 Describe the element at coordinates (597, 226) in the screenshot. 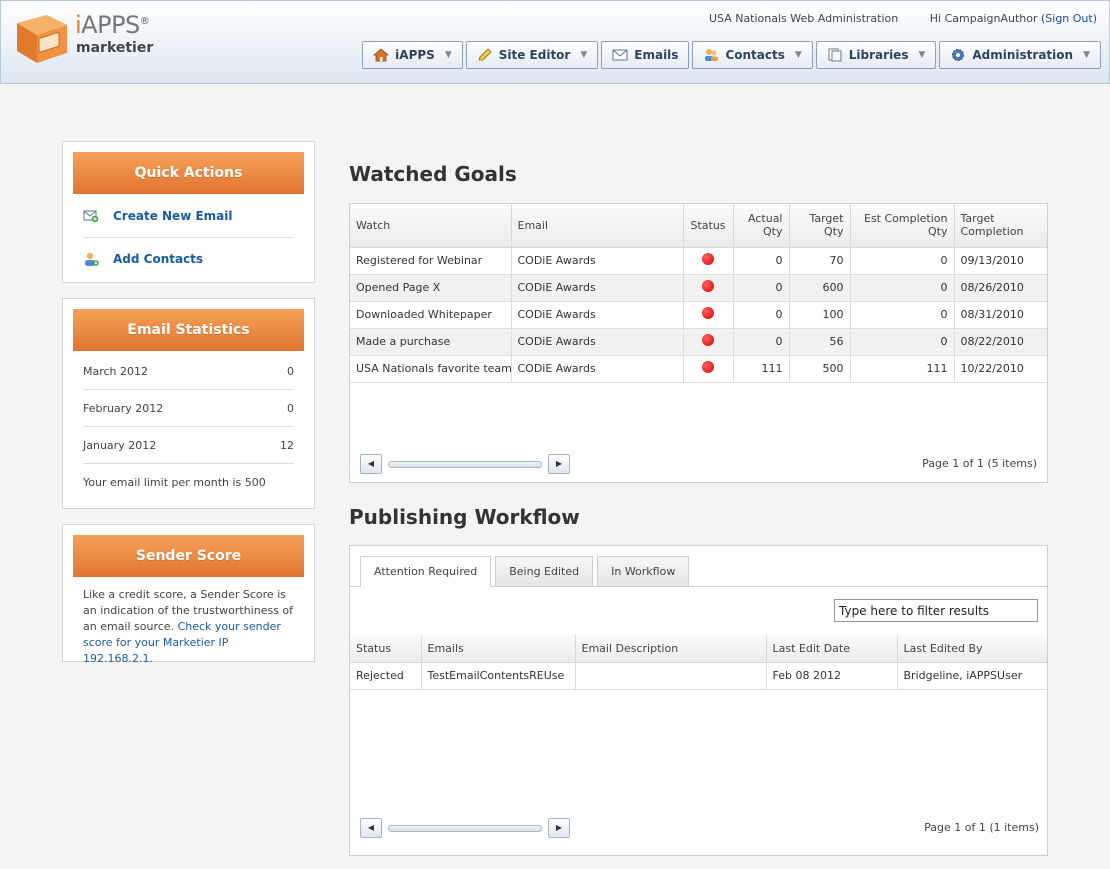

I see `col-email: Email` at that location.